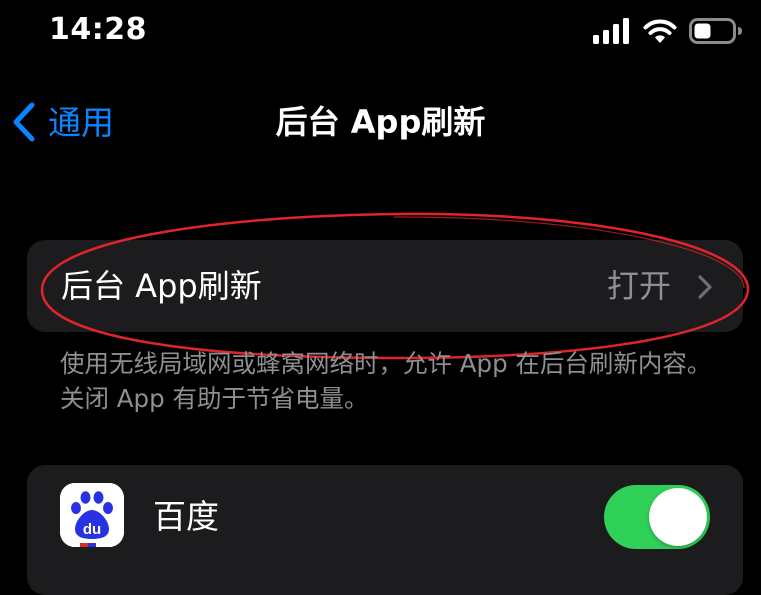 The width and height of the screenshot is (761, 595). I want to click on status-time: 14:28, so click(98, 29).